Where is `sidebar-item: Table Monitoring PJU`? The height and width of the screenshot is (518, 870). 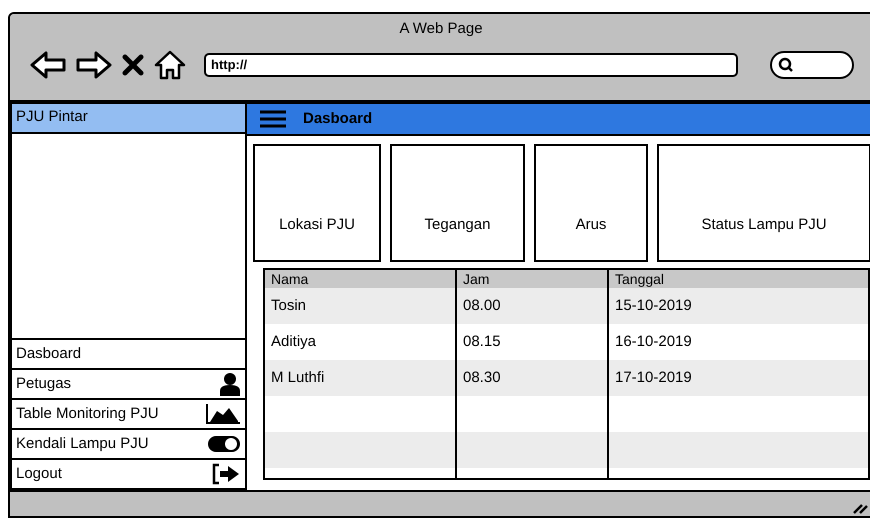 sidebar-item: Table Monitoring PJU is located at coordinates (128, 414).